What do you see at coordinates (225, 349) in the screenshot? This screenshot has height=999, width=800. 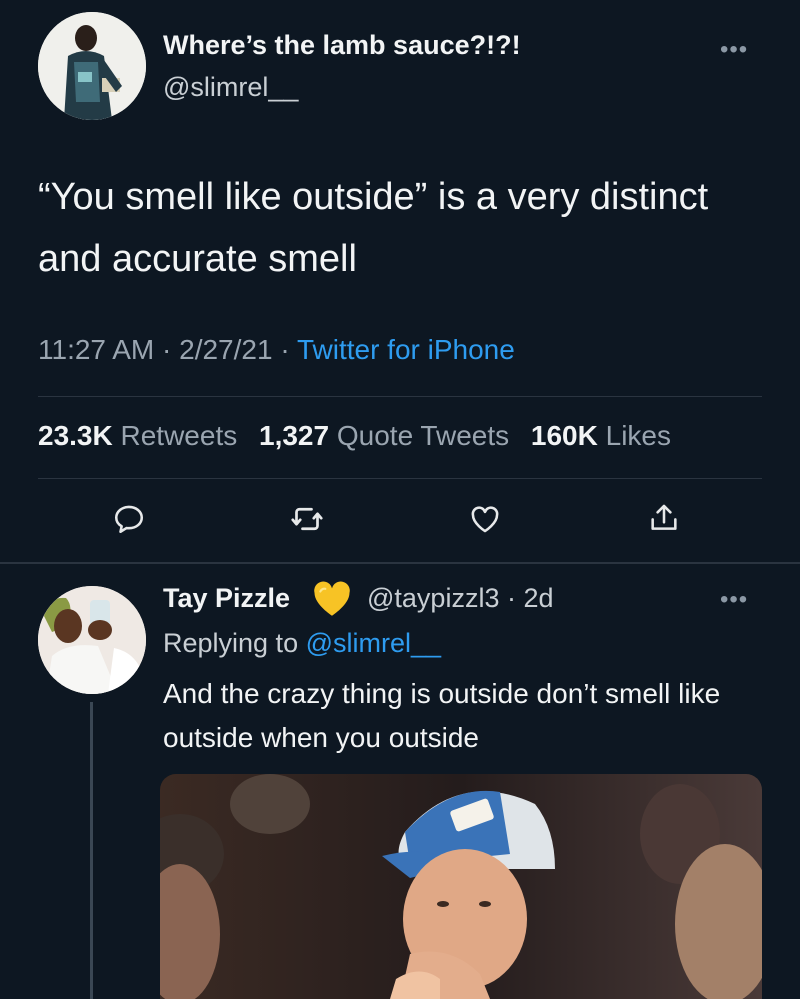 I see `tweet-date: 2/27/21` at bounding box center [225, 349].